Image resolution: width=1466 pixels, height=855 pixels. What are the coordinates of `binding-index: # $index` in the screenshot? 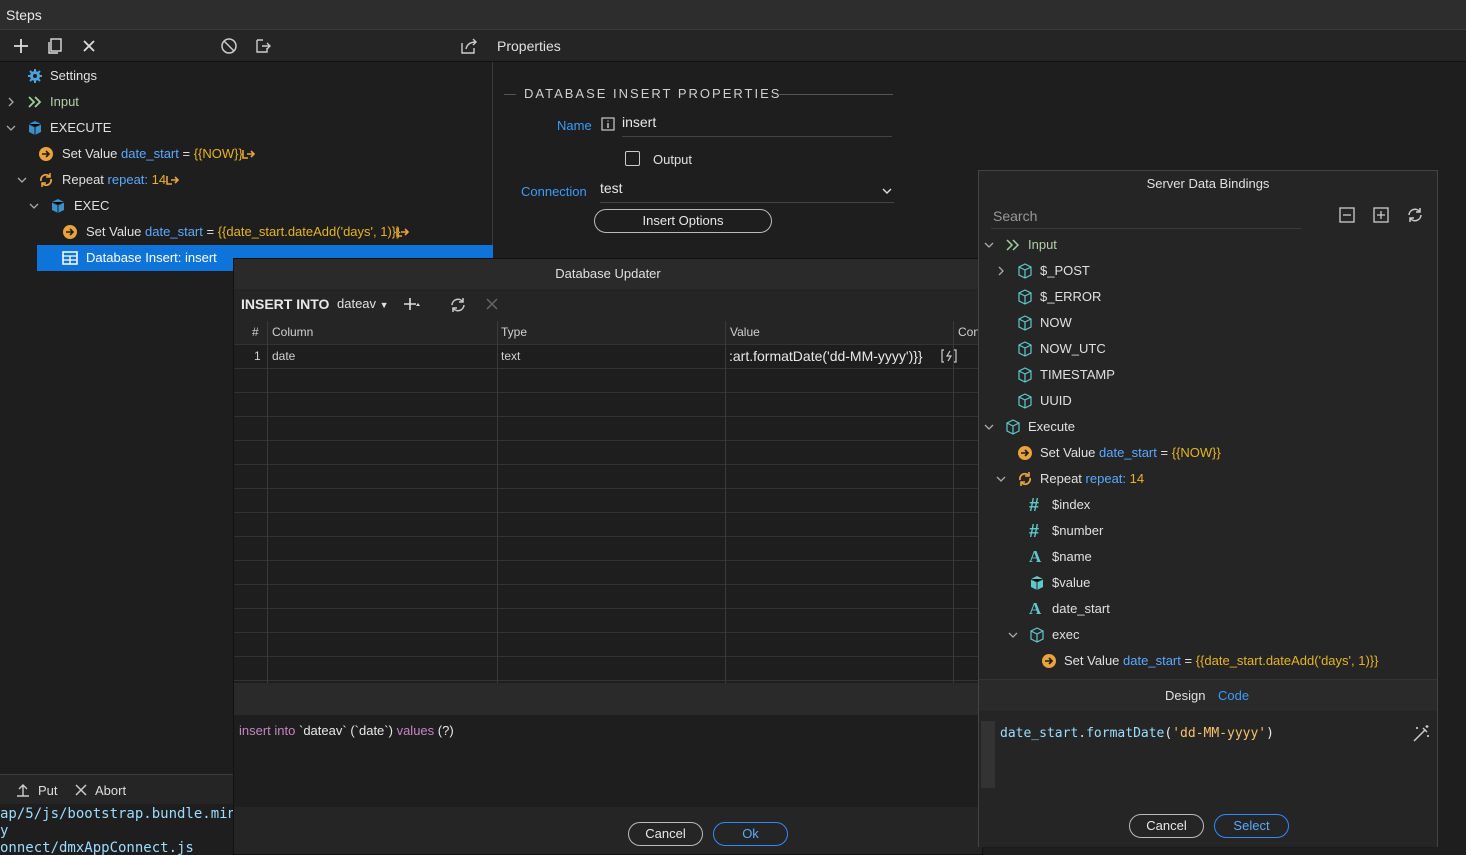 It's located at (1208, 505).